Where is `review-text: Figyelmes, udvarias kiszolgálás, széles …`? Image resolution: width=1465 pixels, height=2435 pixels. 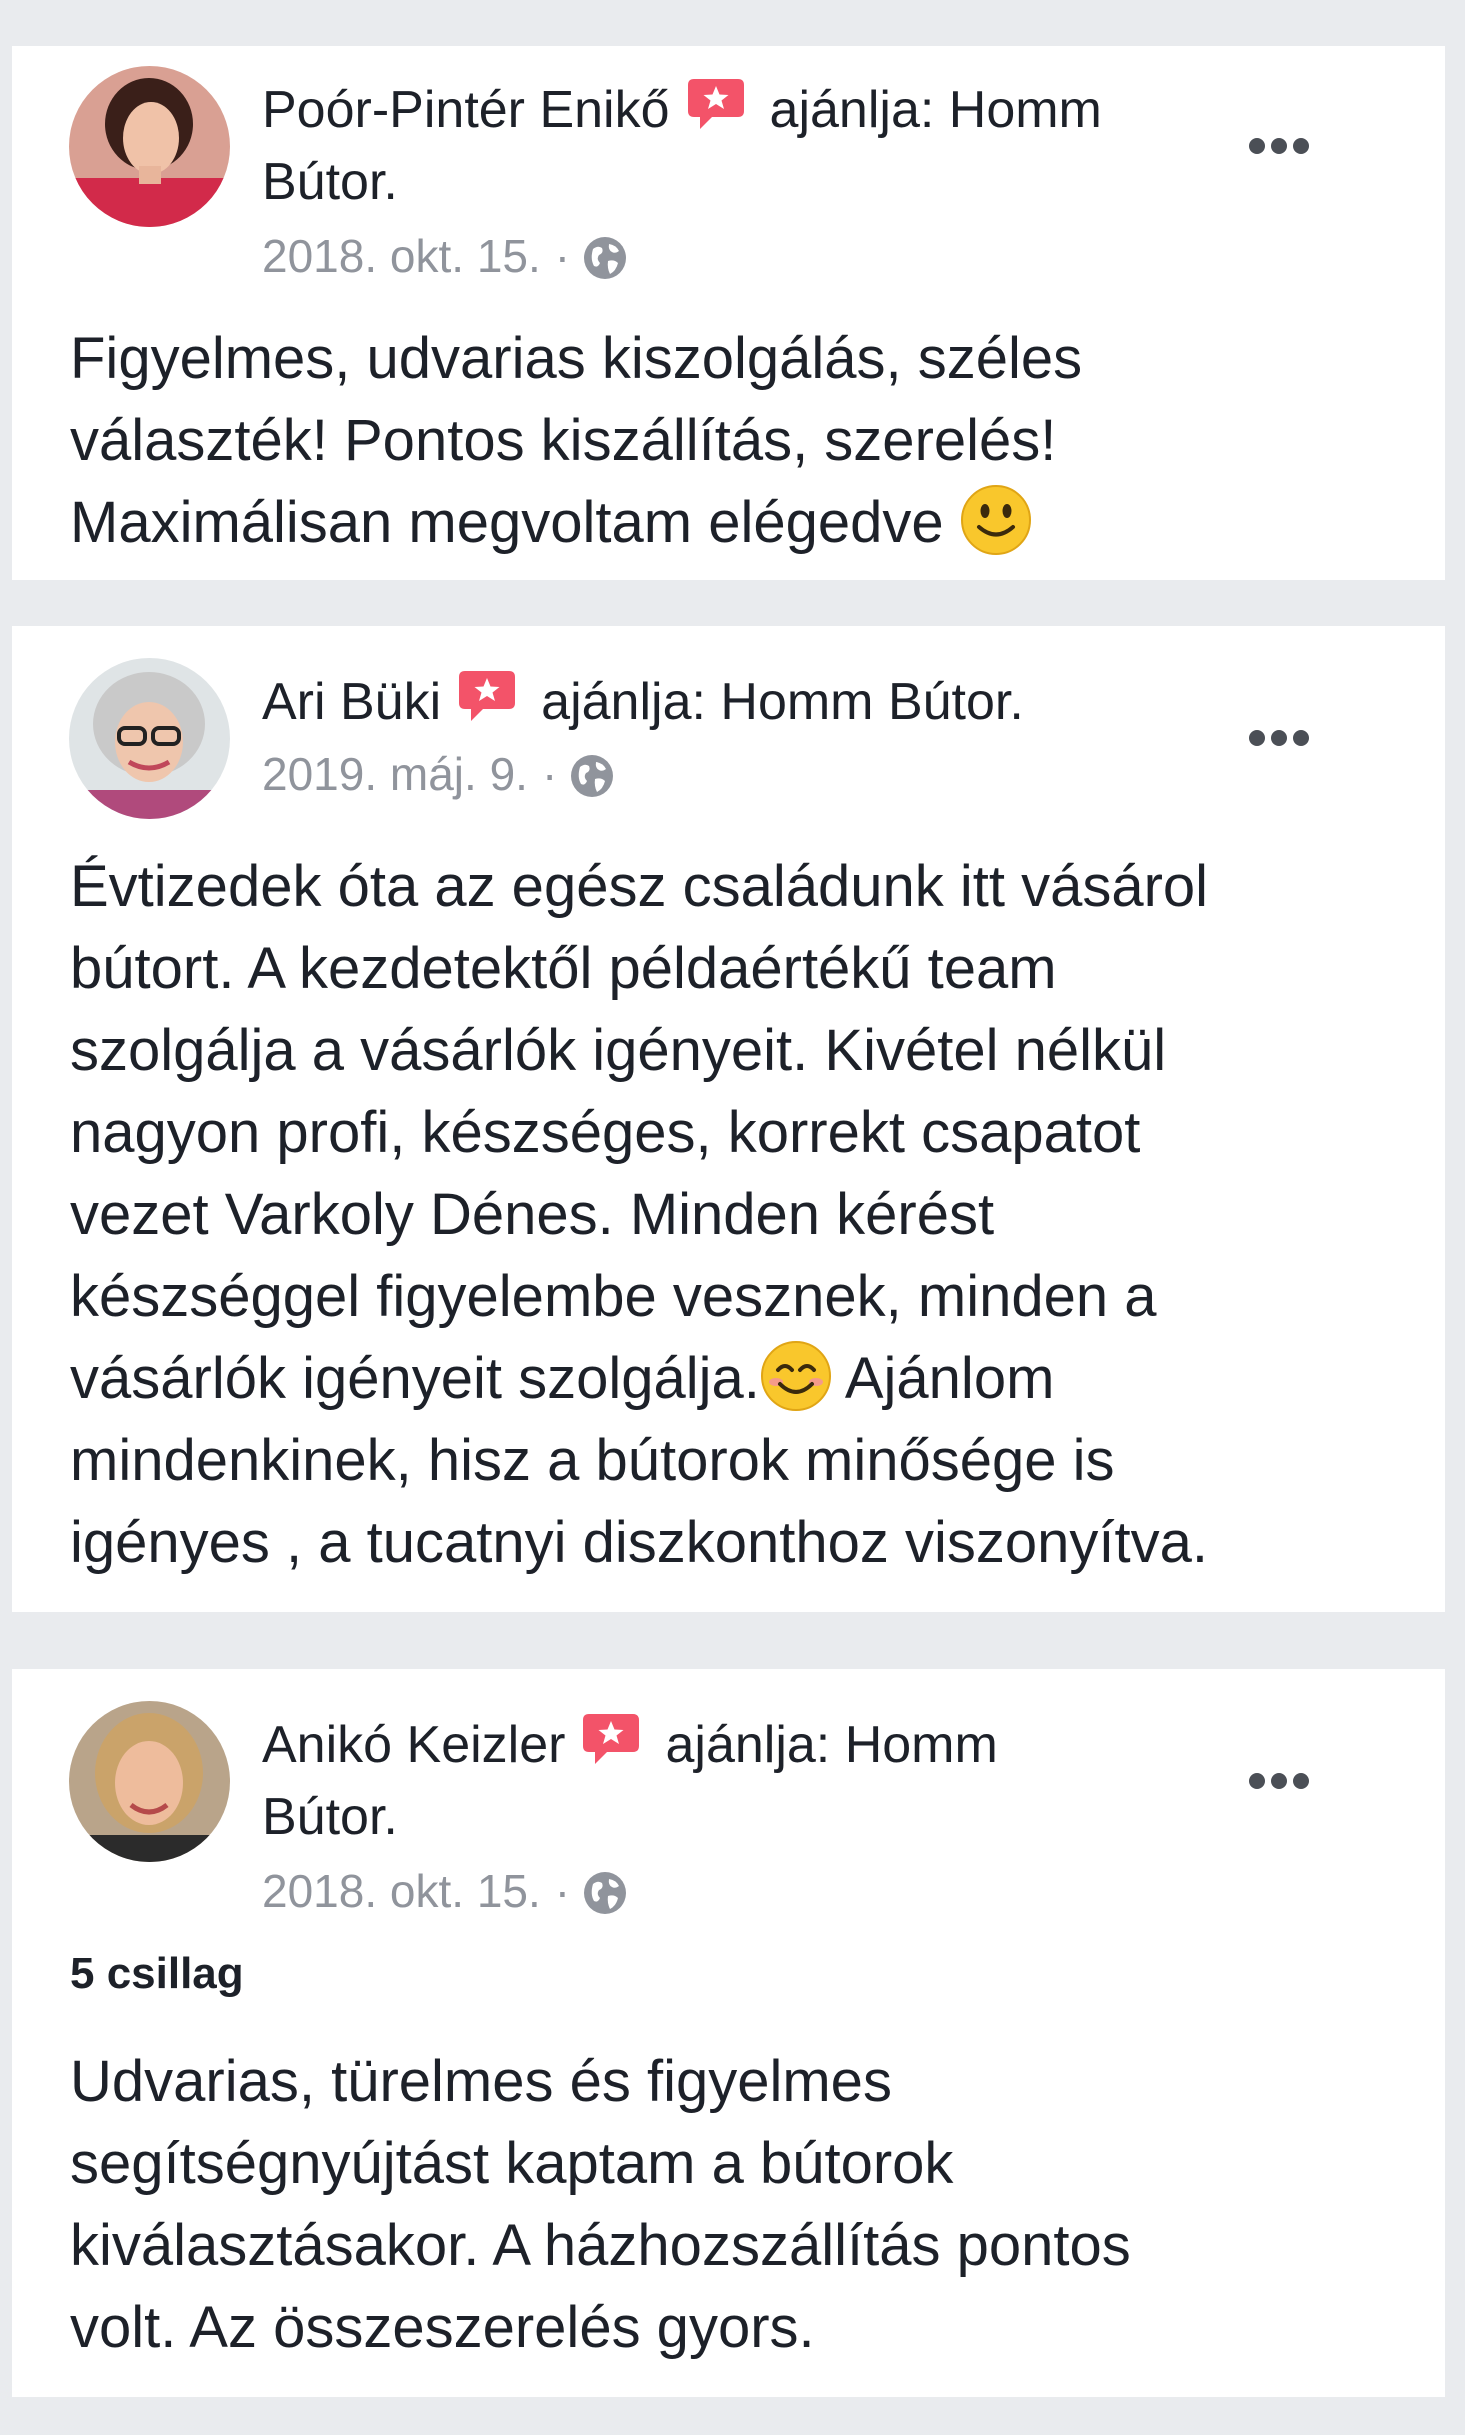
review-text: Figyelmes, udvarias kiszolgálás, széles … is located at coordinates (740, 441).